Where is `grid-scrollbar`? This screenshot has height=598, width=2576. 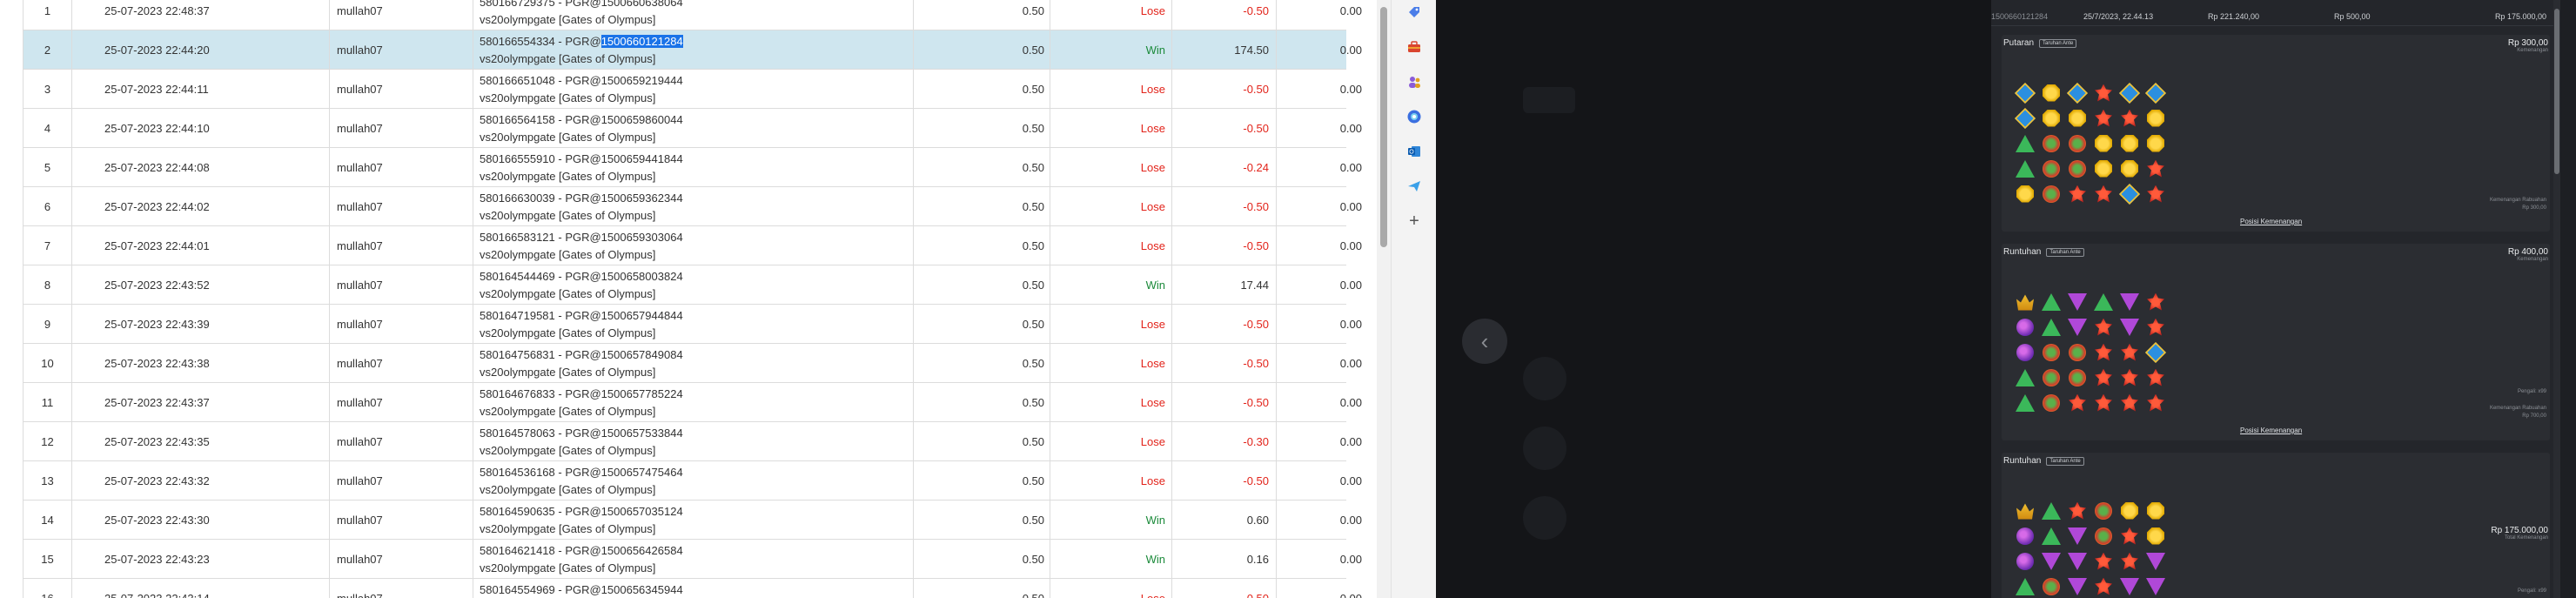 grid-scrollbar is located at coordinates (1384, 299).